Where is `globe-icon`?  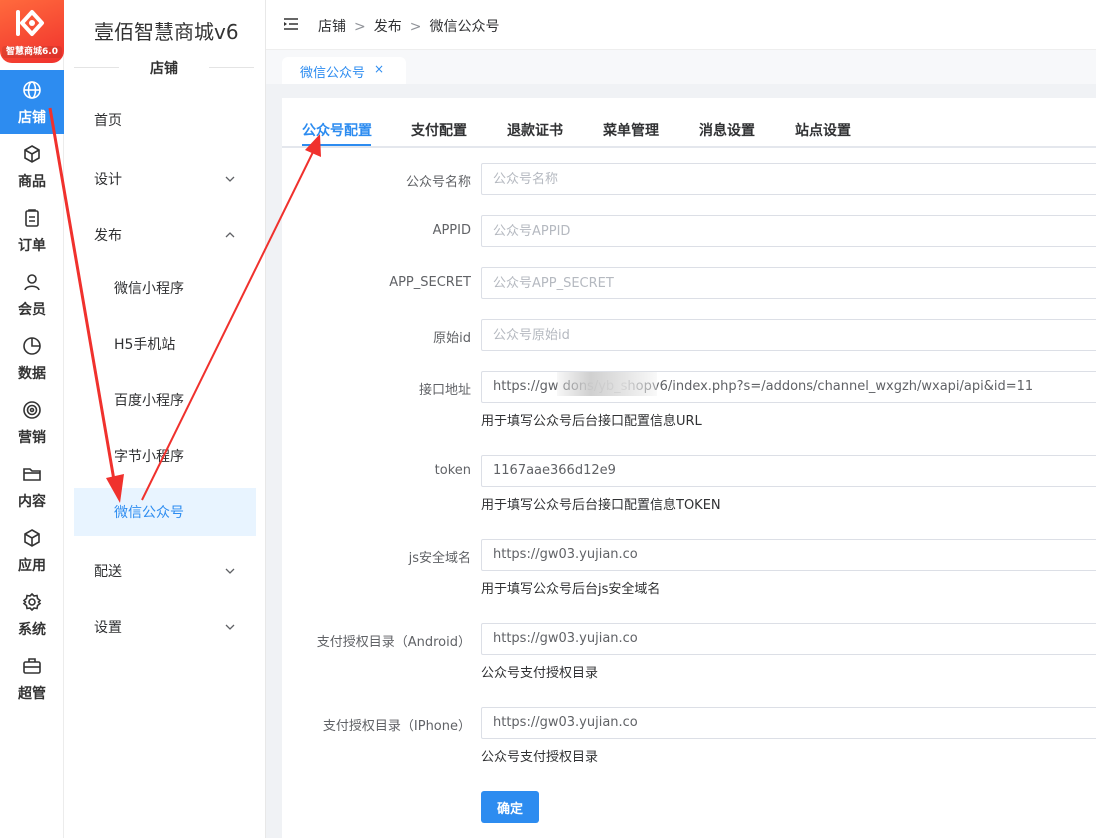 globe-icon is located at coordinates (32, 90).